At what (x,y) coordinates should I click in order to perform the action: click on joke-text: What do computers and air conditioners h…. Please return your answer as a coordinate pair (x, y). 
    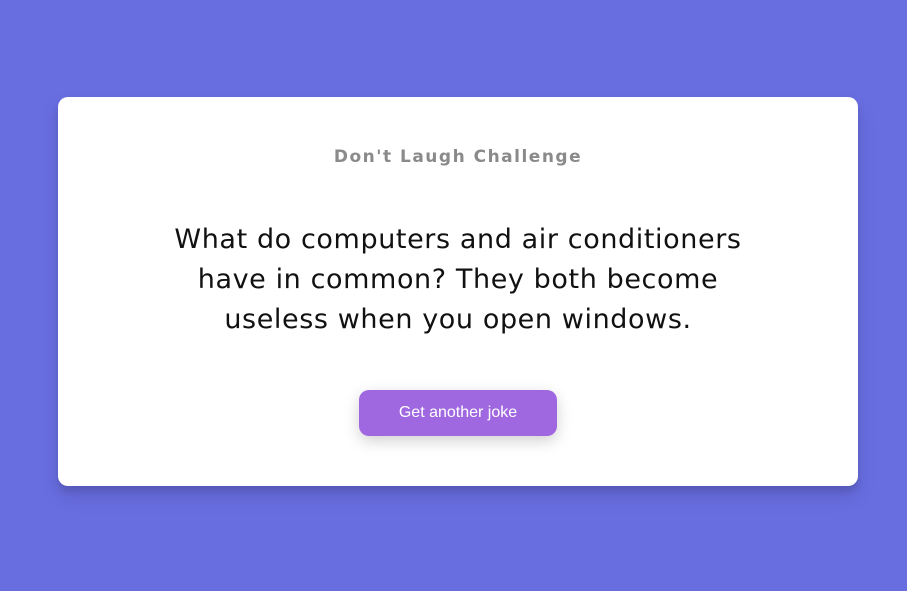
    Looking at the image, I should click on (458, 279).